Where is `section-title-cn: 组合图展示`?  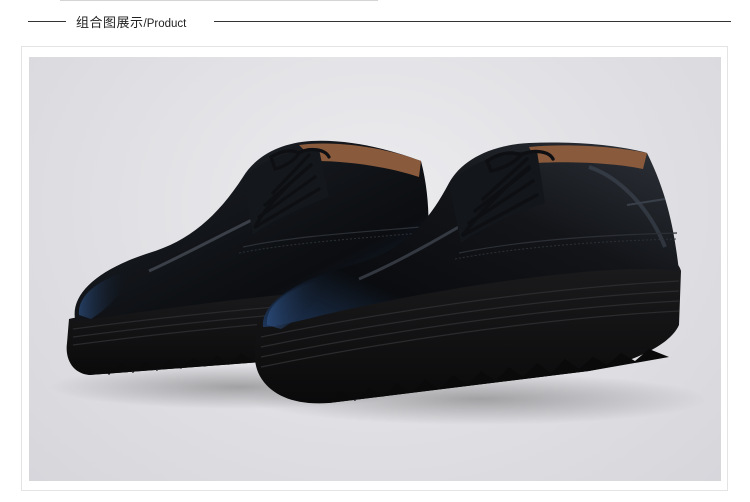 section-title-cn: 组合图展示 is located at coordinates (110, 23).